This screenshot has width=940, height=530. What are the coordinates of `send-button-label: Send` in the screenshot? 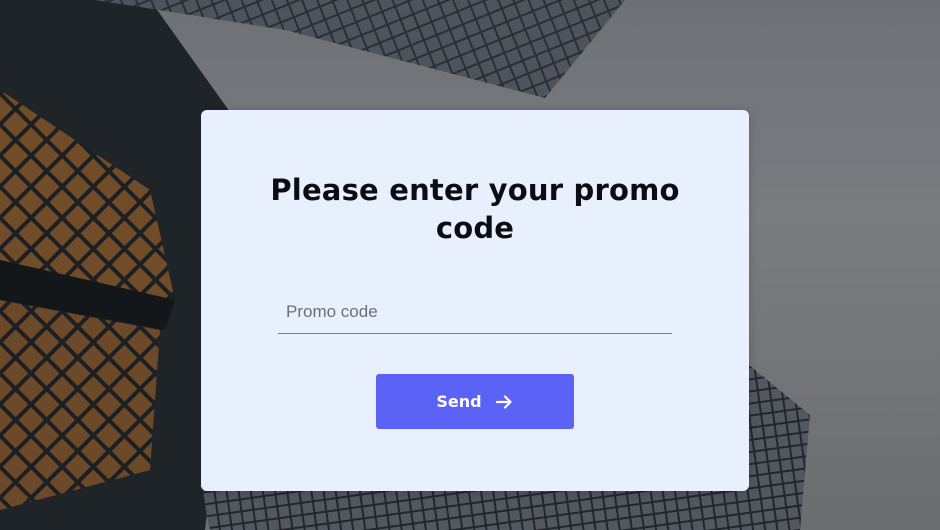 It's located at (459, 401).